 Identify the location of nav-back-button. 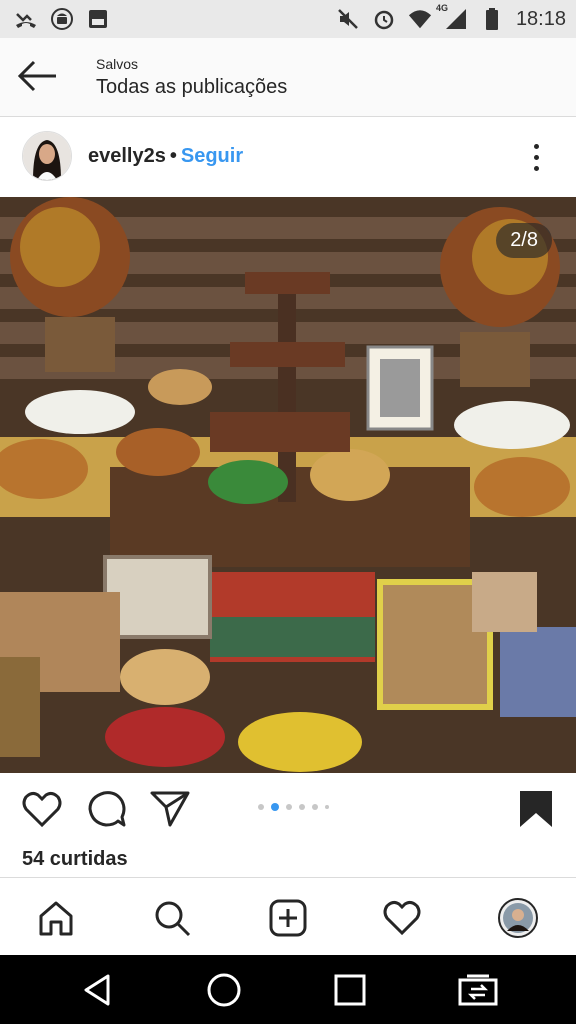
(98, 990).